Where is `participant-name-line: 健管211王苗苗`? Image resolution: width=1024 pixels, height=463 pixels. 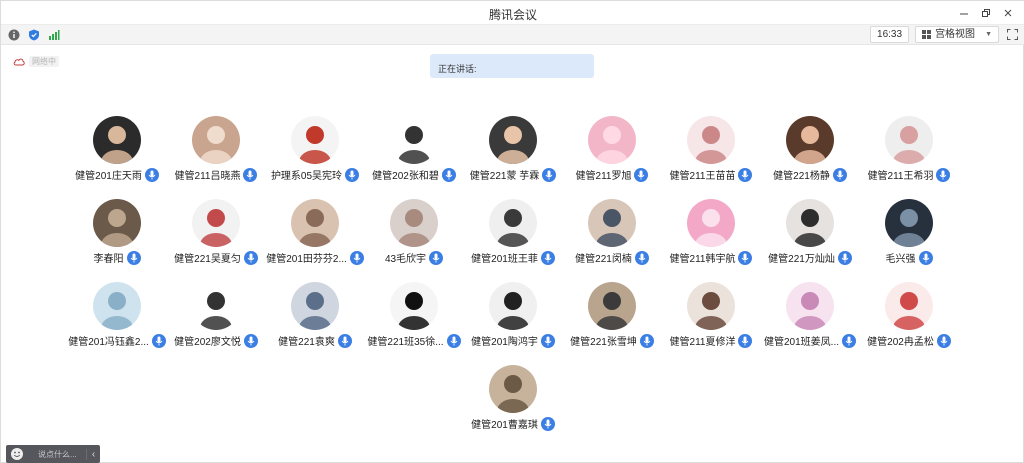 participant-name-line: 健管211王苗苗 is located at coordinates (711, 174).